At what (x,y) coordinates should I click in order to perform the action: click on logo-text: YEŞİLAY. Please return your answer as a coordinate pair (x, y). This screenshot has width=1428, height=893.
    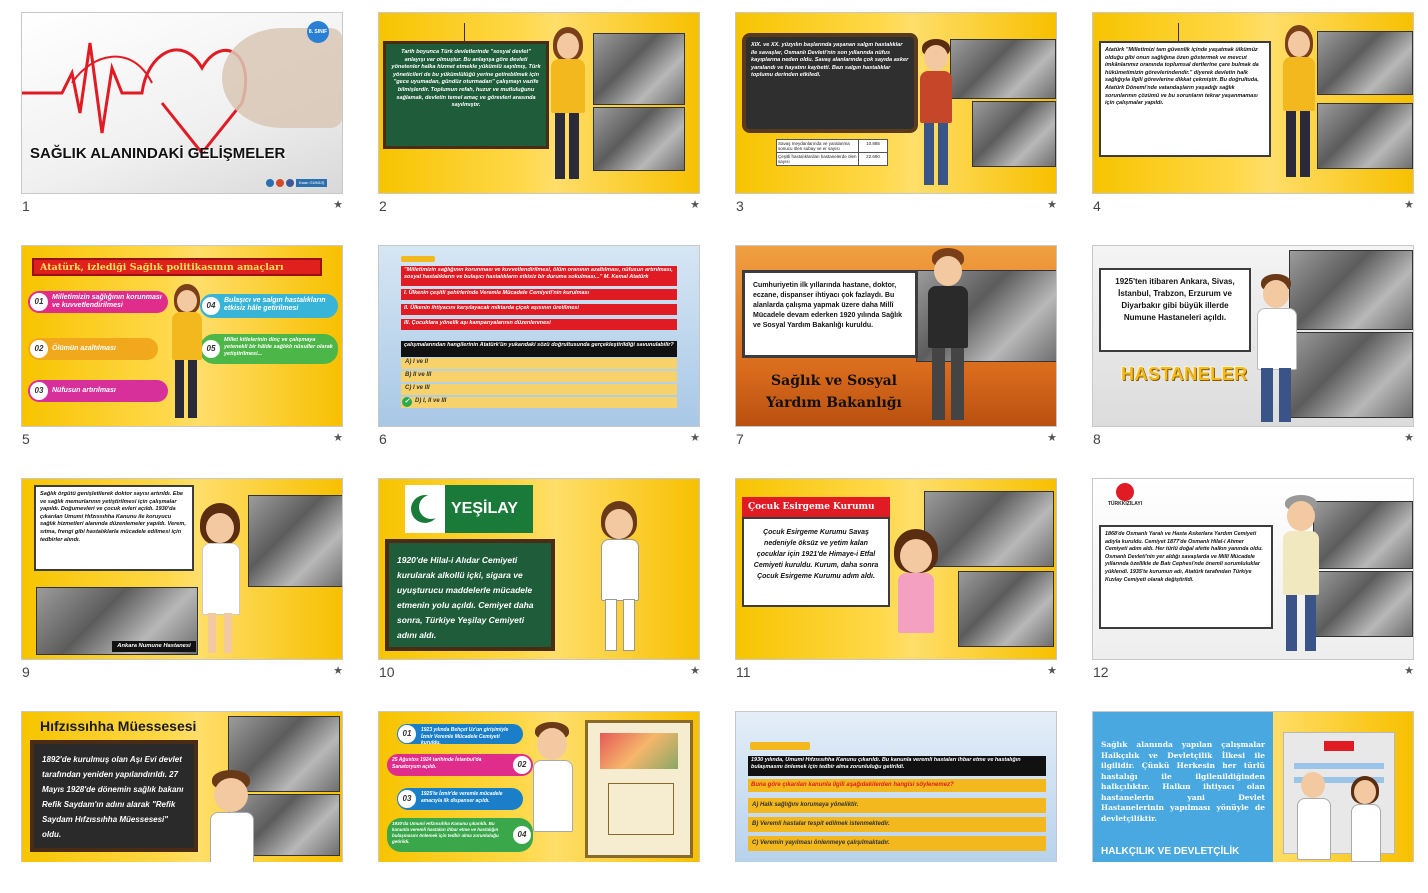
    Looking at the image, I should click on (484, 508).